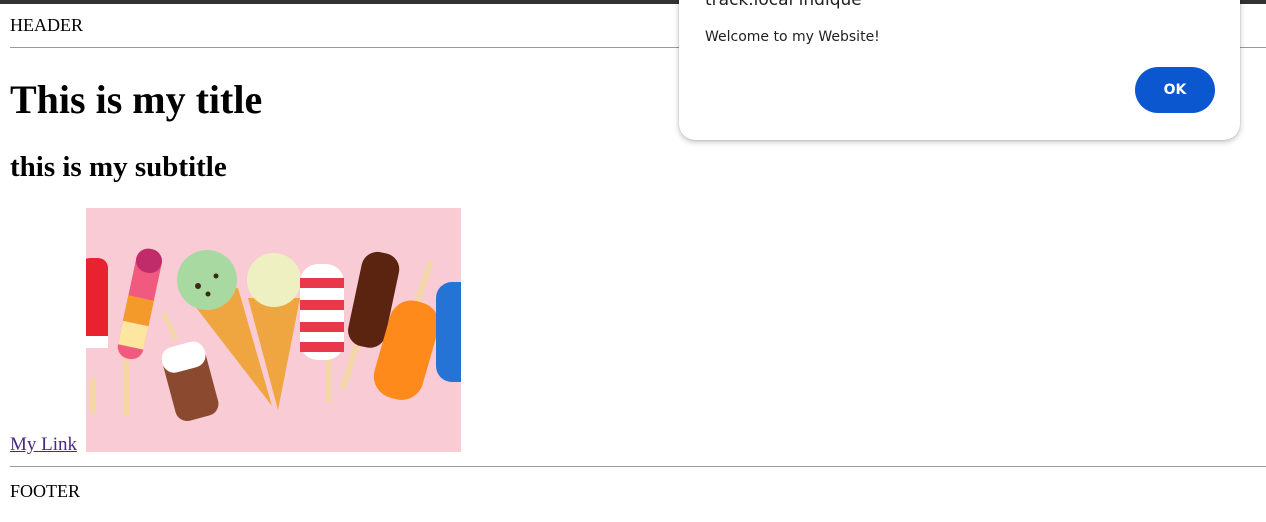 This screenshot has height=522, width=1266. I want to click on ok-button: OK, so click(1175, 90).